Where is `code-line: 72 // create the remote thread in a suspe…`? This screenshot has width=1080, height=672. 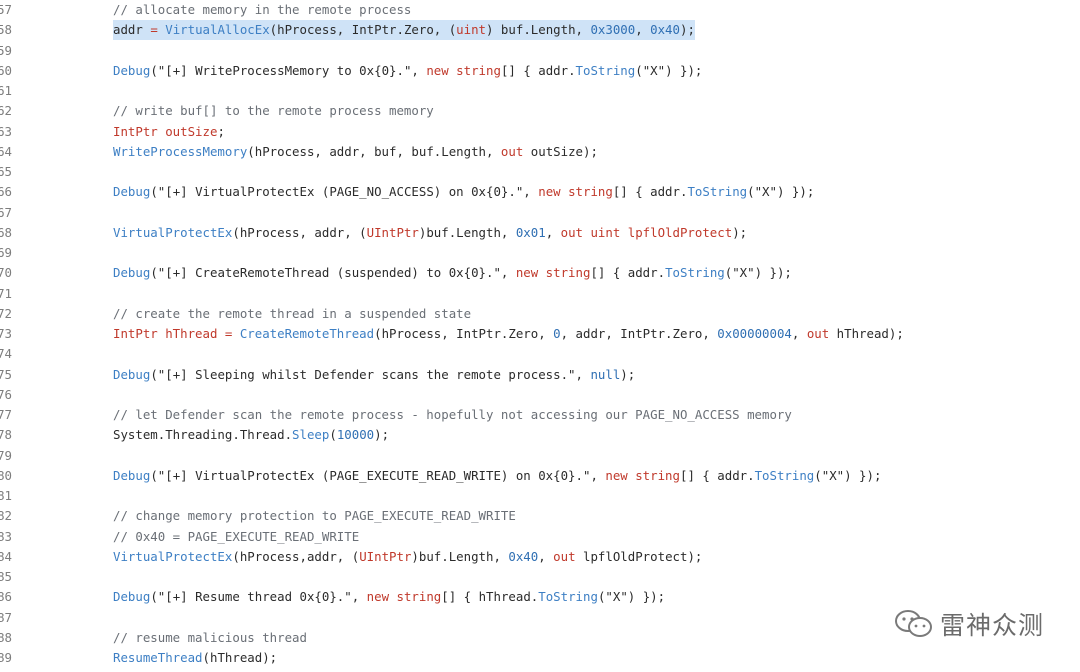
code-line: 72 // create the remote thread in a suspe… is located at coordinates (540, 314).